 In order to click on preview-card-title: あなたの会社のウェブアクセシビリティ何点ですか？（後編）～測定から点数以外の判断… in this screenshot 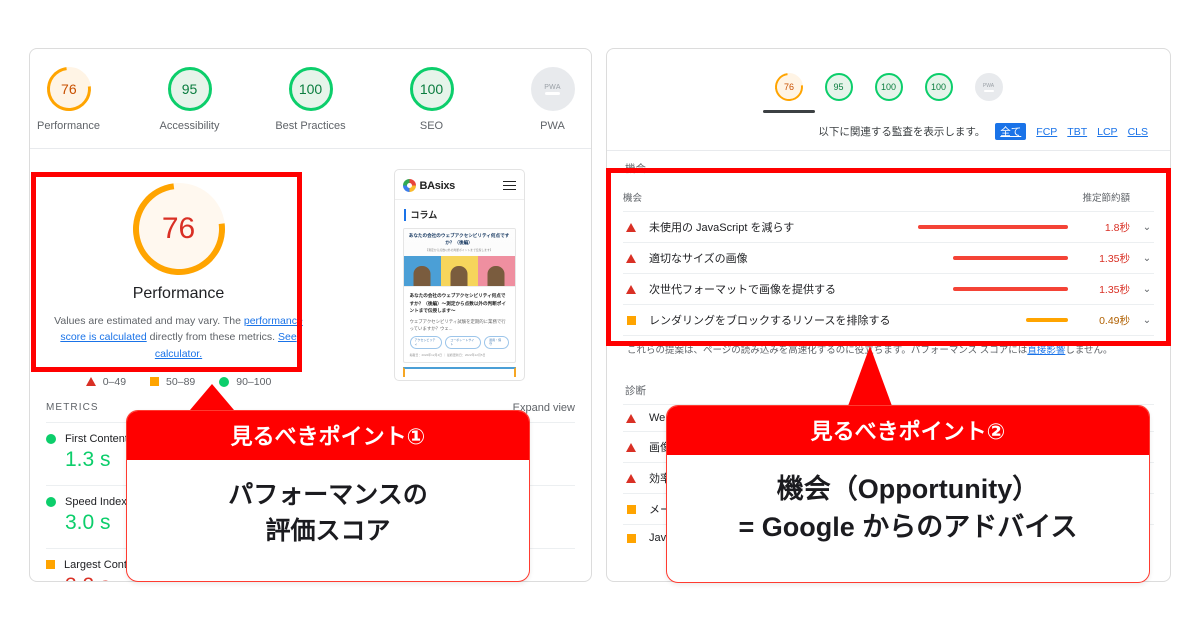, I will do `click(457, 303)`.